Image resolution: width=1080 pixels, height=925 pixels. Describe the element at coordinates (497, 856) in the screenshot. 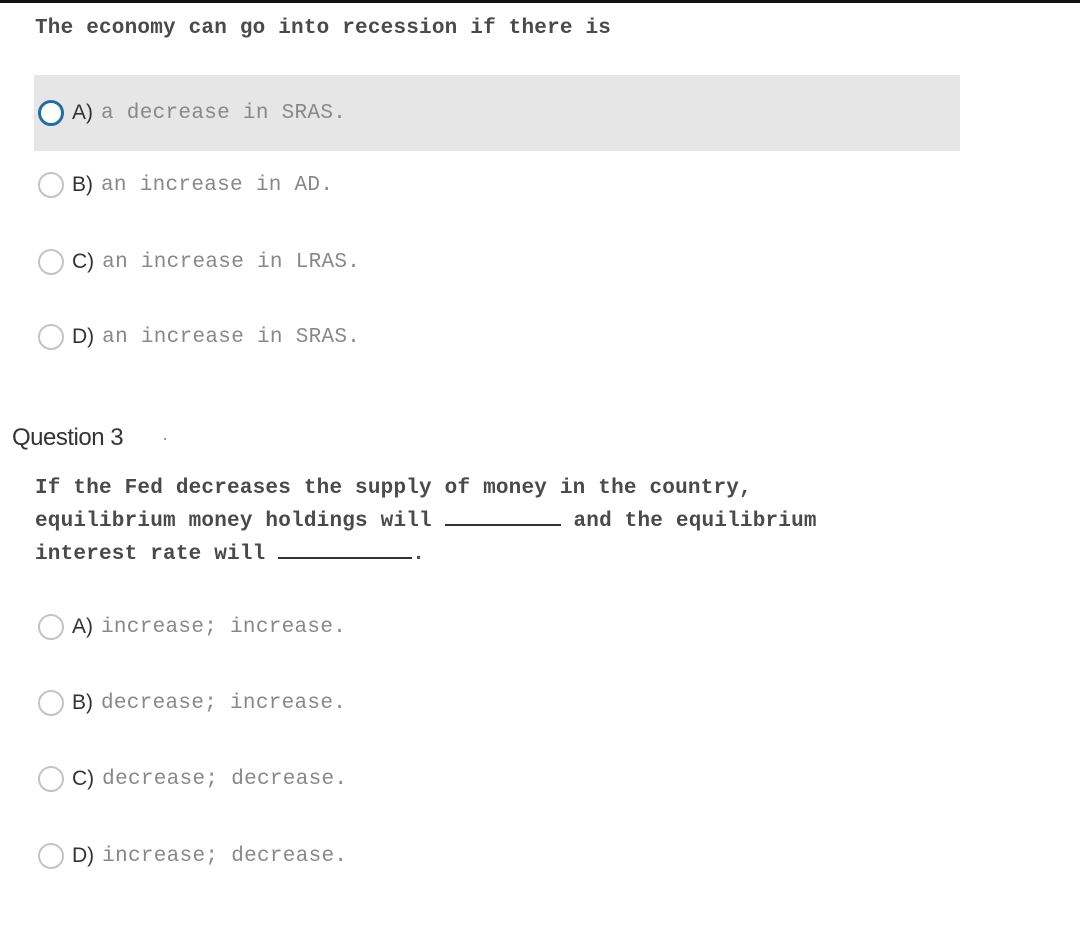

I see `q3-option-d: D) increase; decrease.` at that location.